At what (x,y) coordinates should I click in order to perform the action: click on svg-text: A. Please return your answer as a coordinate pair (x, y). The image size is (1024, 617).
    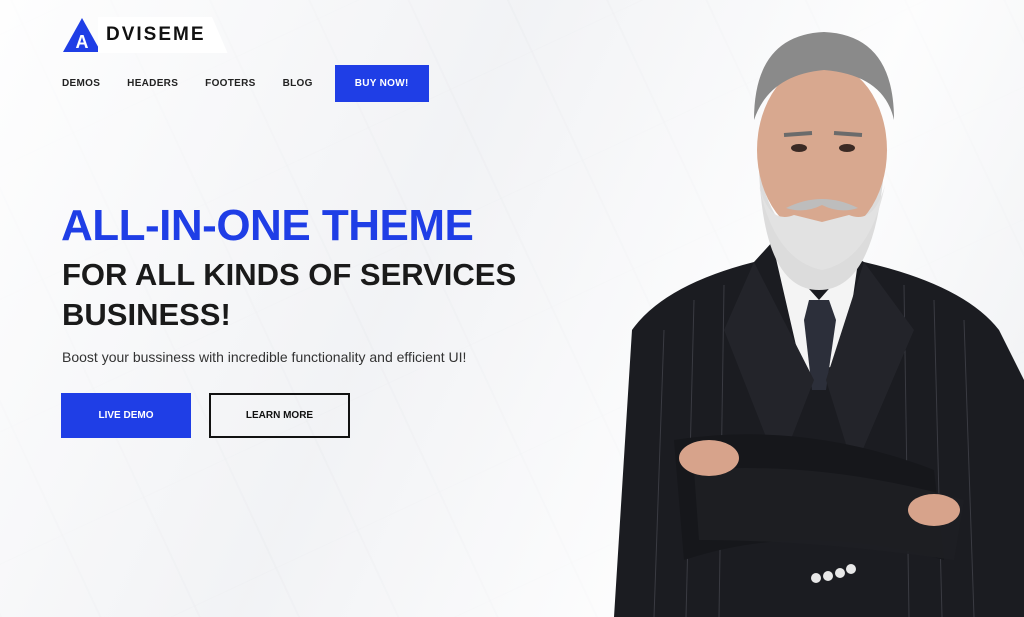
    Looking at the image, I should click on (82, 42).